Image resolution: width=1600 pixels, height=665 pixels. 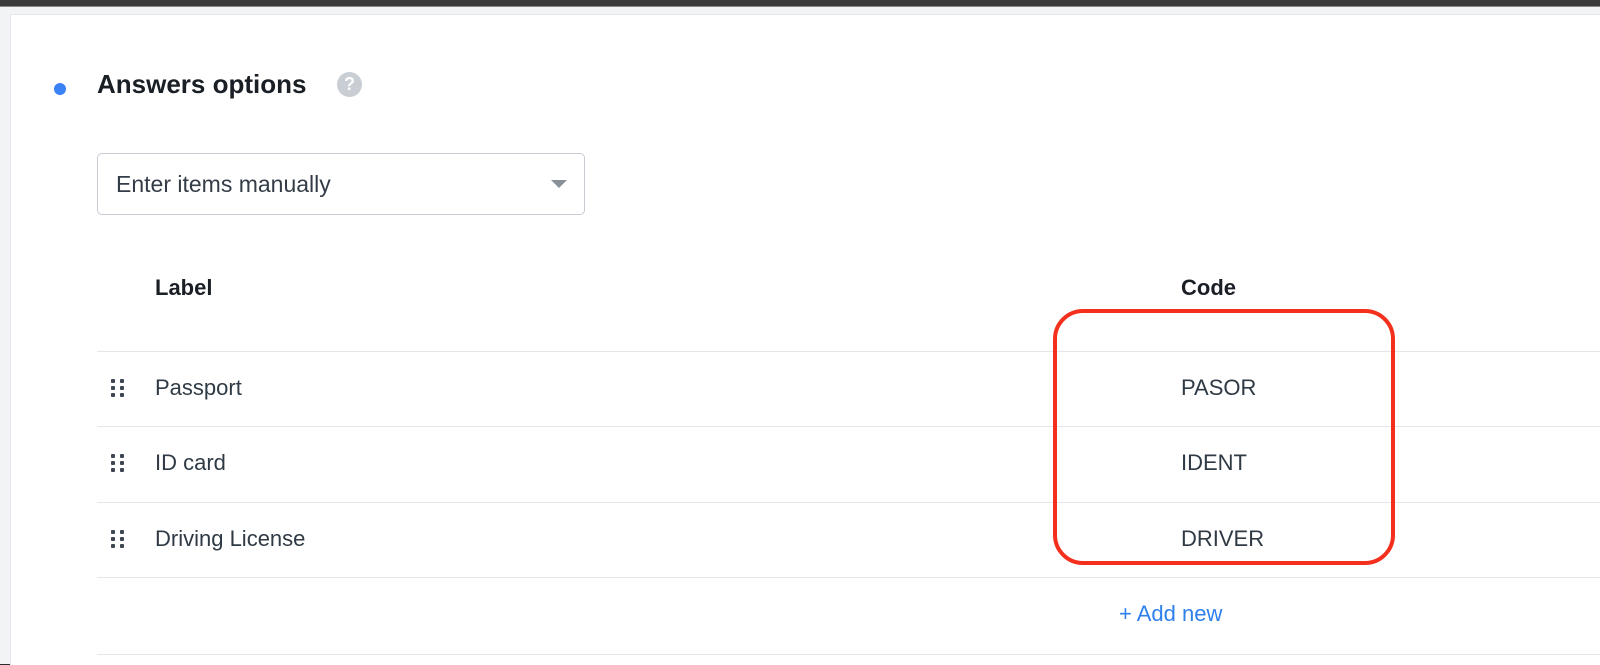 What do you see at coordinates (848, 464) in the screenshot?
I see `table-row: ID card IDENT` at bounding box center [848, 464].